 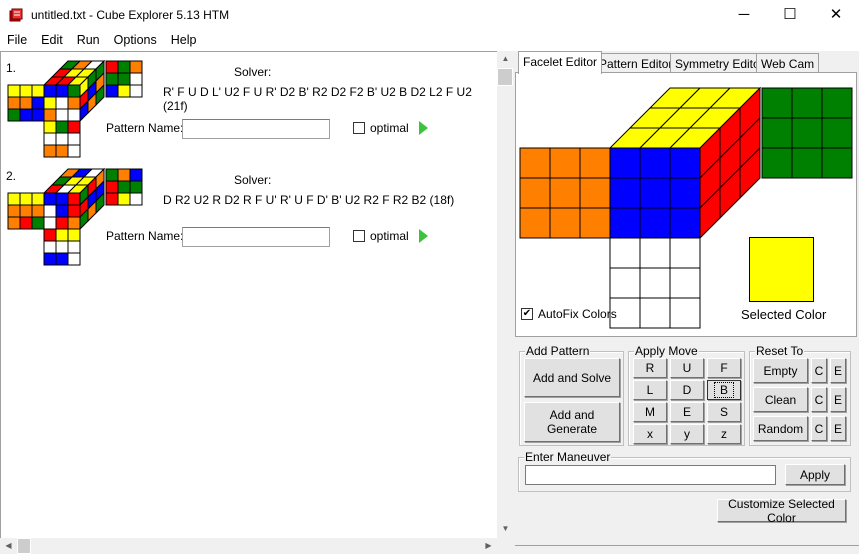 I want to click on optimal-checkbox, so click(x=359, y=128).